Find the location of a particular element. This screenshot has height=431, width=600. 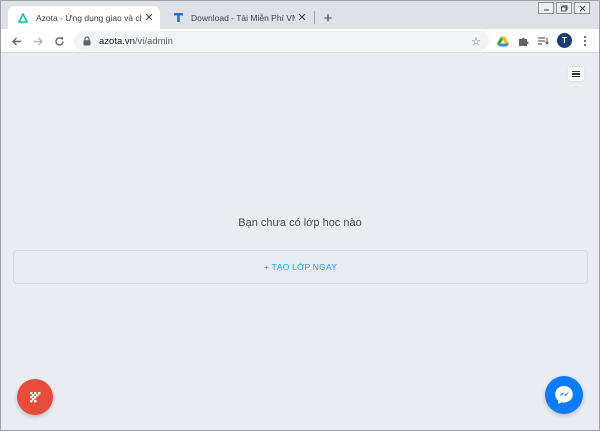

tab-title: Download - Tải Miễn Phí VN - Ph is located at coordinates (243, 17).